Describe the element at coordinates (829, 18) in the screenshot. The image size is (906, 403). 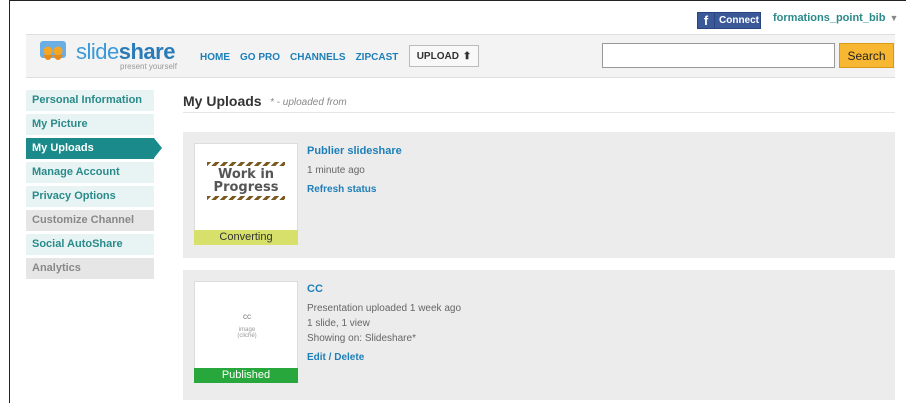
I see `username: formations_point_bib` at that location.